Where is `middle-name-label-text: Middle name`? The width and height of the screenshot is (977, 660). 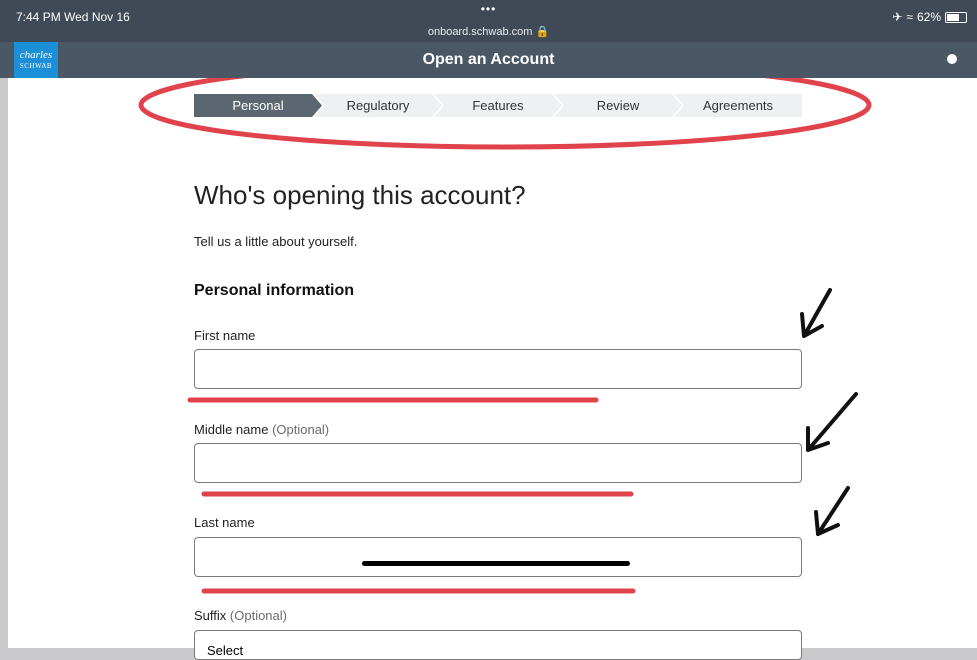 middle-name-label-text: Middle name is located at coordinates (231, 429).